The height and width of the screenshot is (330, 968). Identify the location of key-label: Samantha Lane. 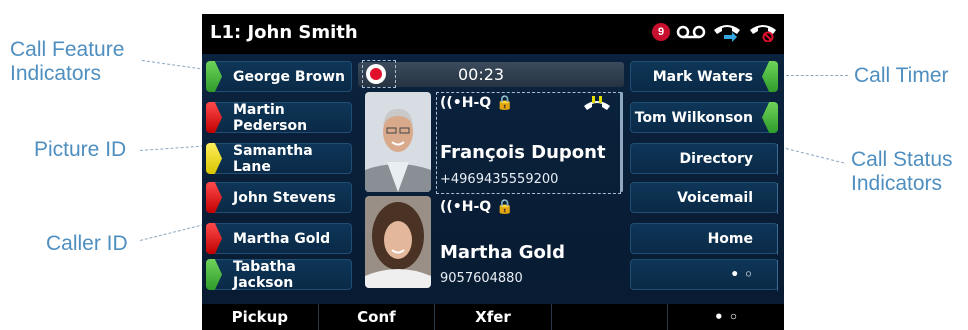
(273, 158).